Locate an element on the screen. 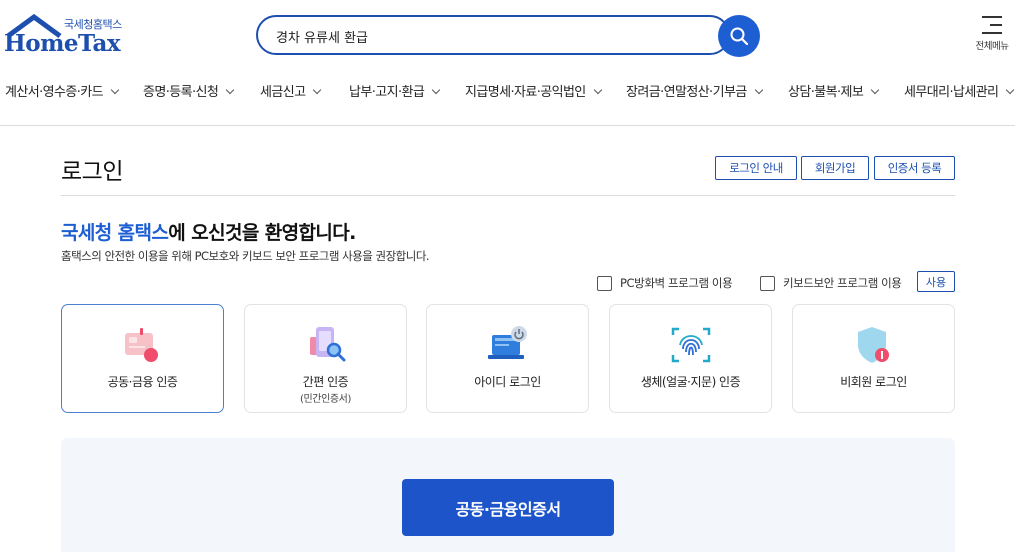 Image resolution: width=1015 pixels, height=552 pixels. card-label: 공동·금융 인증 is located at coordinates (142, 382).